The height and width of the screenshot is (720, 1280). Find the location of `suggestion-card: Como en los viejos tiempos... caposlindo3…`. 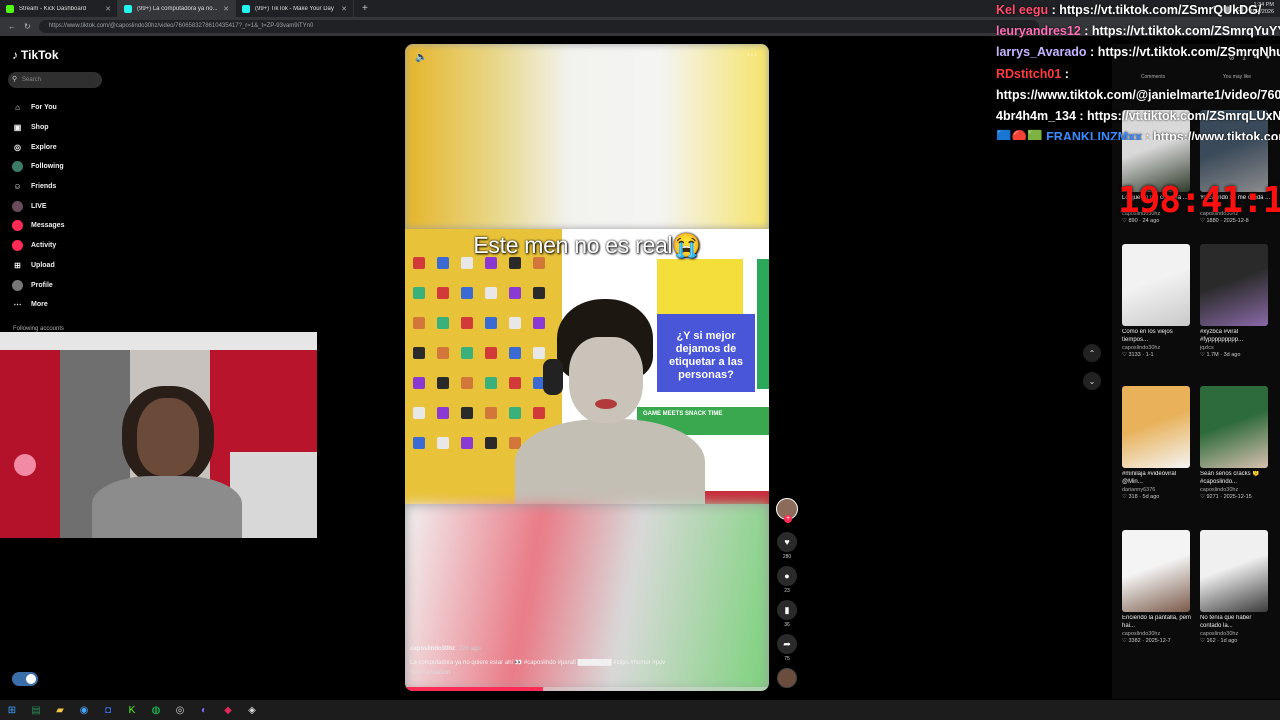

suggestion-card: Como en los viejos tiempos... caposlindo3… is located at coordinates (1158, 301).